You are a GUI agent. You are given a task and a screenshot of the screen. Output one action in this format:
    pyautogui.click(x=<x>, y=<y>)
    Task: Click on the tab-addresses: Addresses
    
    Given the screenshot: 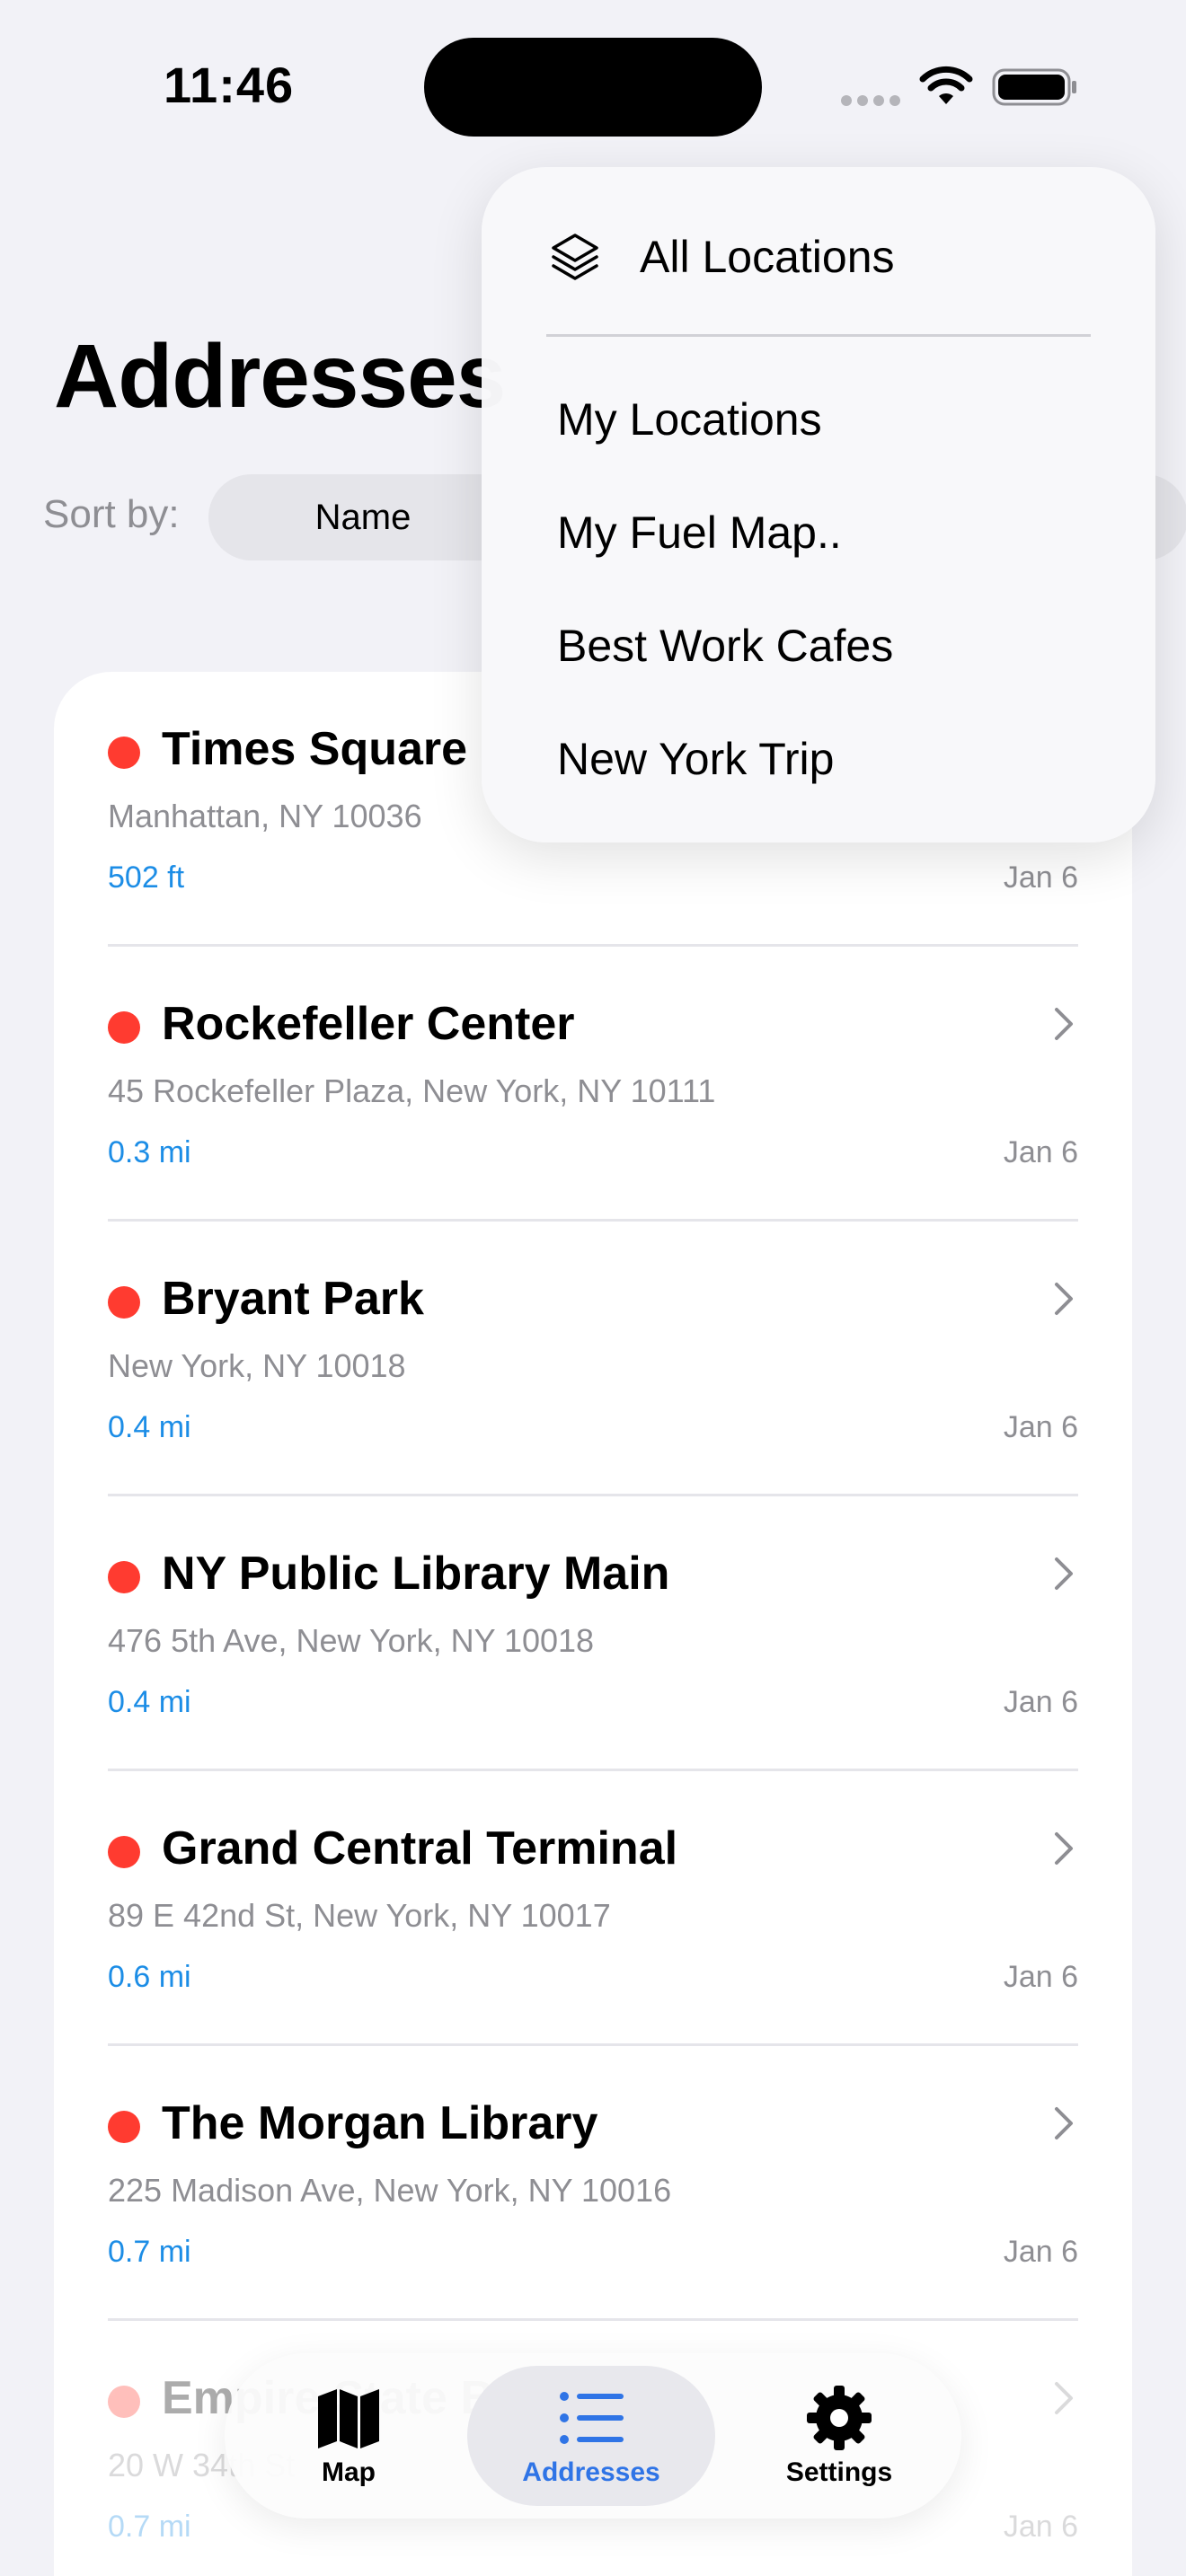 What is the action you would take?
    pyautogui.click(x=591, y=2436)
    